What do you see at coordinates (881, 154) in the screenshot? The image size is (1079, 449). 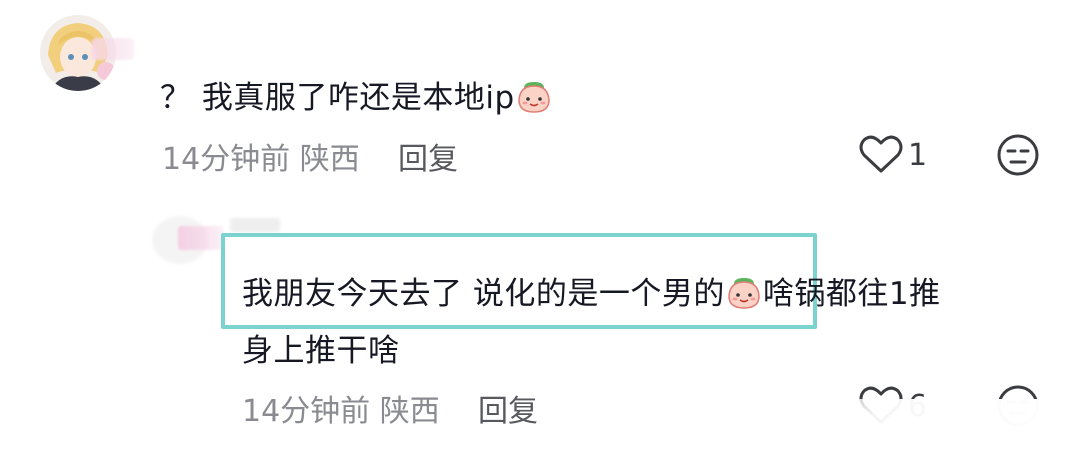 I see `heart-icon` at bounding box center [881, 154].